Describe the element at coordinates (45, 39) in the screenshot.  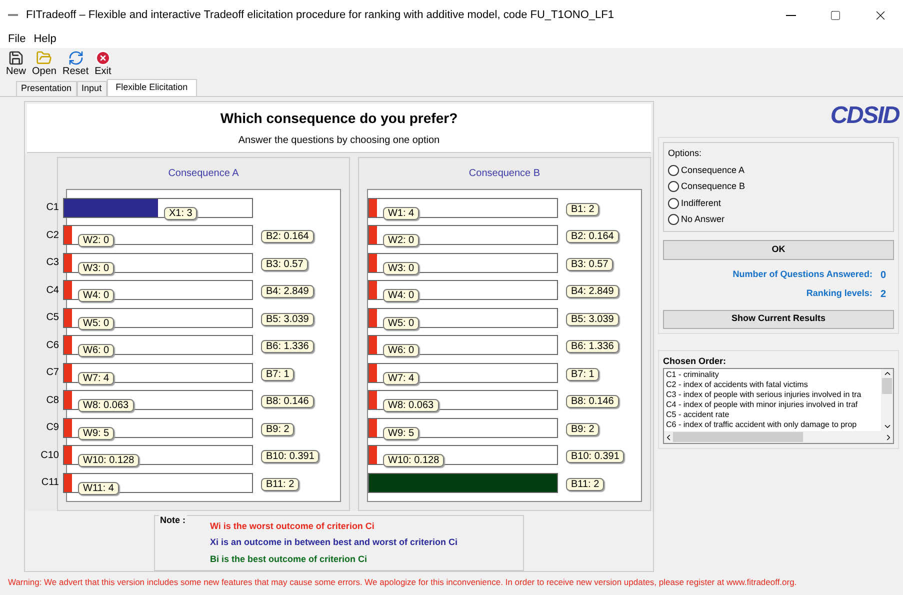
I see `menu-item: Help` at that location.